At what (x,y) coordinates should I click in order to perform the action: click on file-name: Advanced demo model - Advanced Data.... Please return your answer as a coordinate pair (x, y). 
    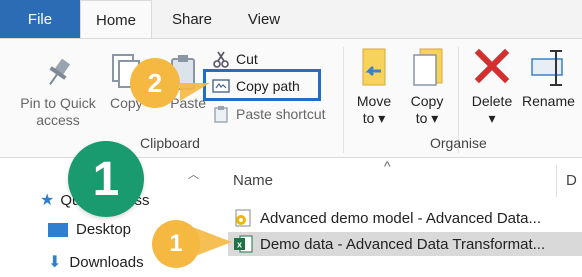
    Looking at the image, I should click on (401, 218).